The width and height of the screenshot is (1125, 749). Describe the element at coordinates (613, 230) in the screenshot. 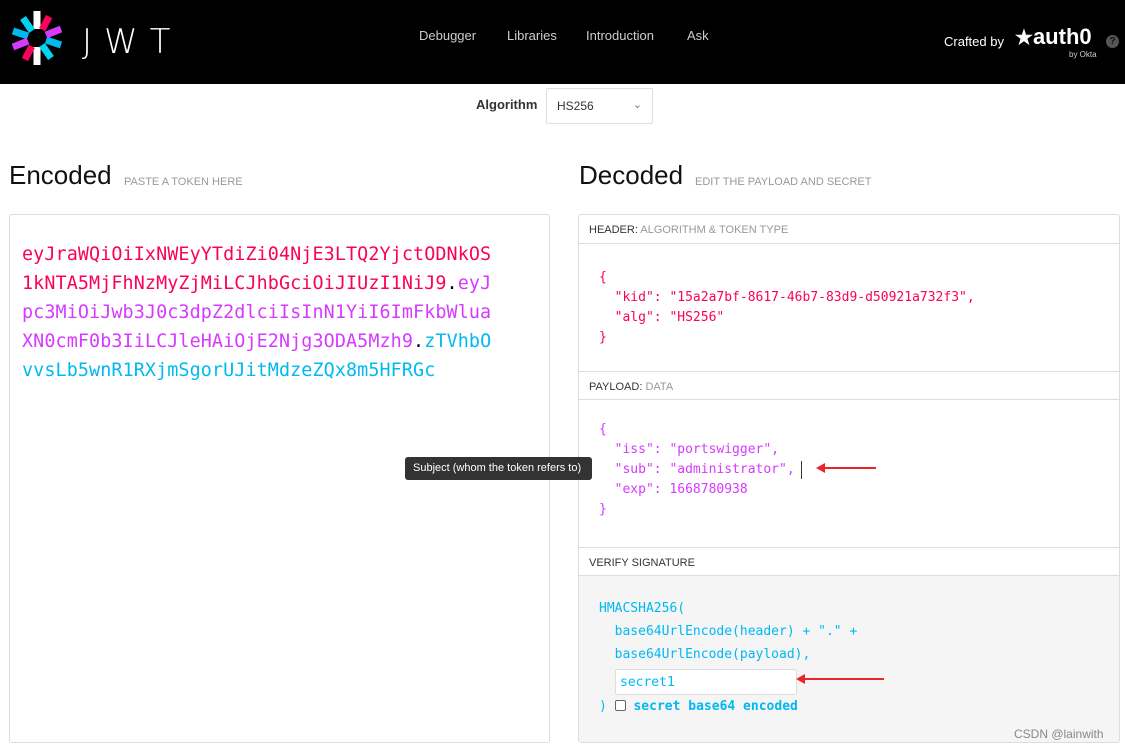

I see `header-label: HEADER:` at that location.